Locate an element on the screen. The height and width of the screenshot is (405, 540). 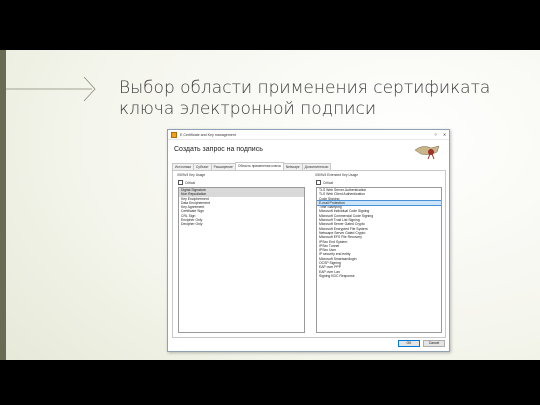
decorative-arrow-icon is located at coordinates (51, 89).